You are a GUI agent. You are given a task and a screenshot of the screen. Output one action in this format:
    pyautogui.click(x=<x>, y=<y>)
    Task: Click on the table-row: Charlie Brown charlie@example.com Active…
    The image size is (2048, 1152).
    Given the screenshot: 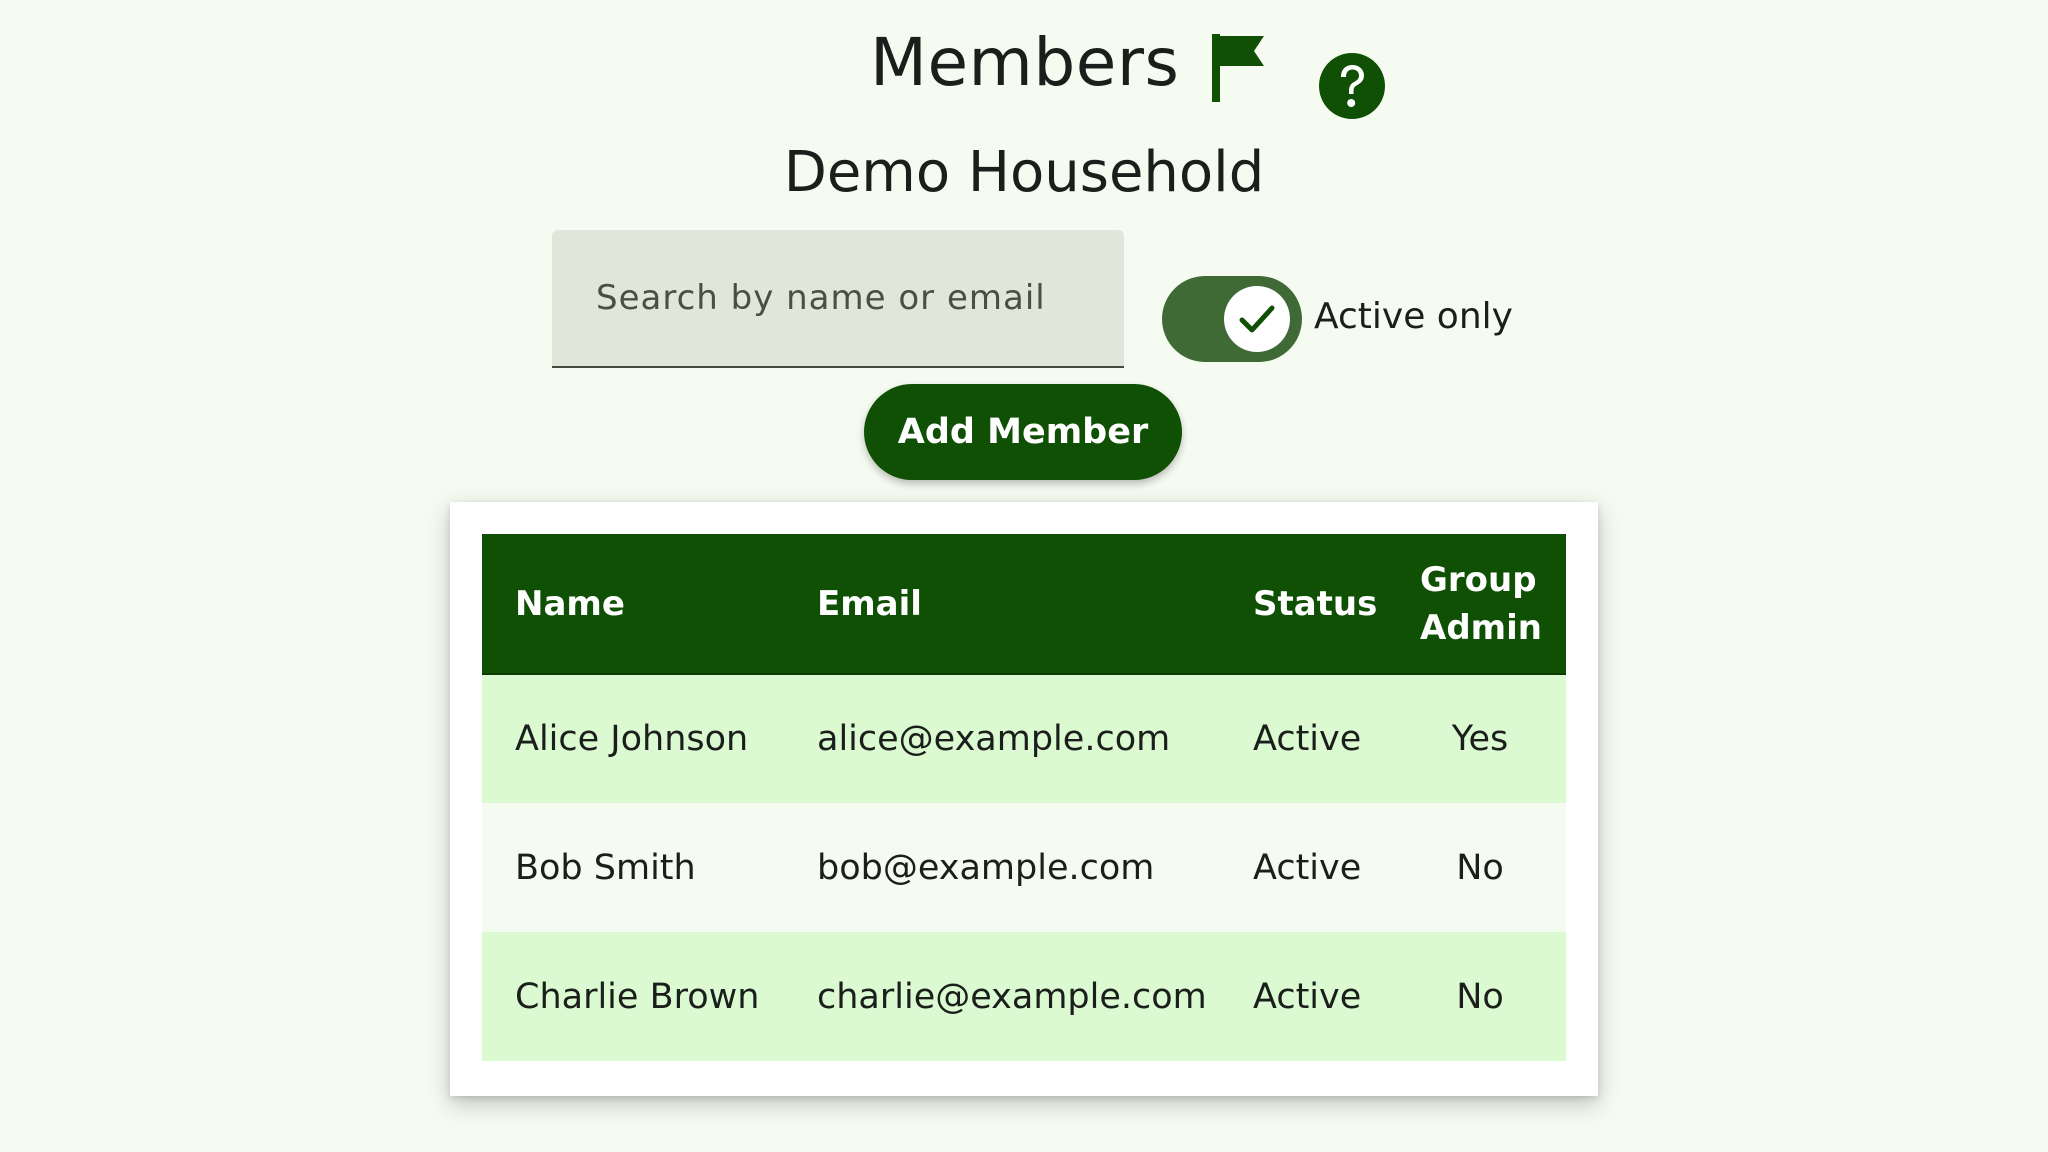 What is the action you would take?
    pyautogui.click(x=1024, y=996)
    